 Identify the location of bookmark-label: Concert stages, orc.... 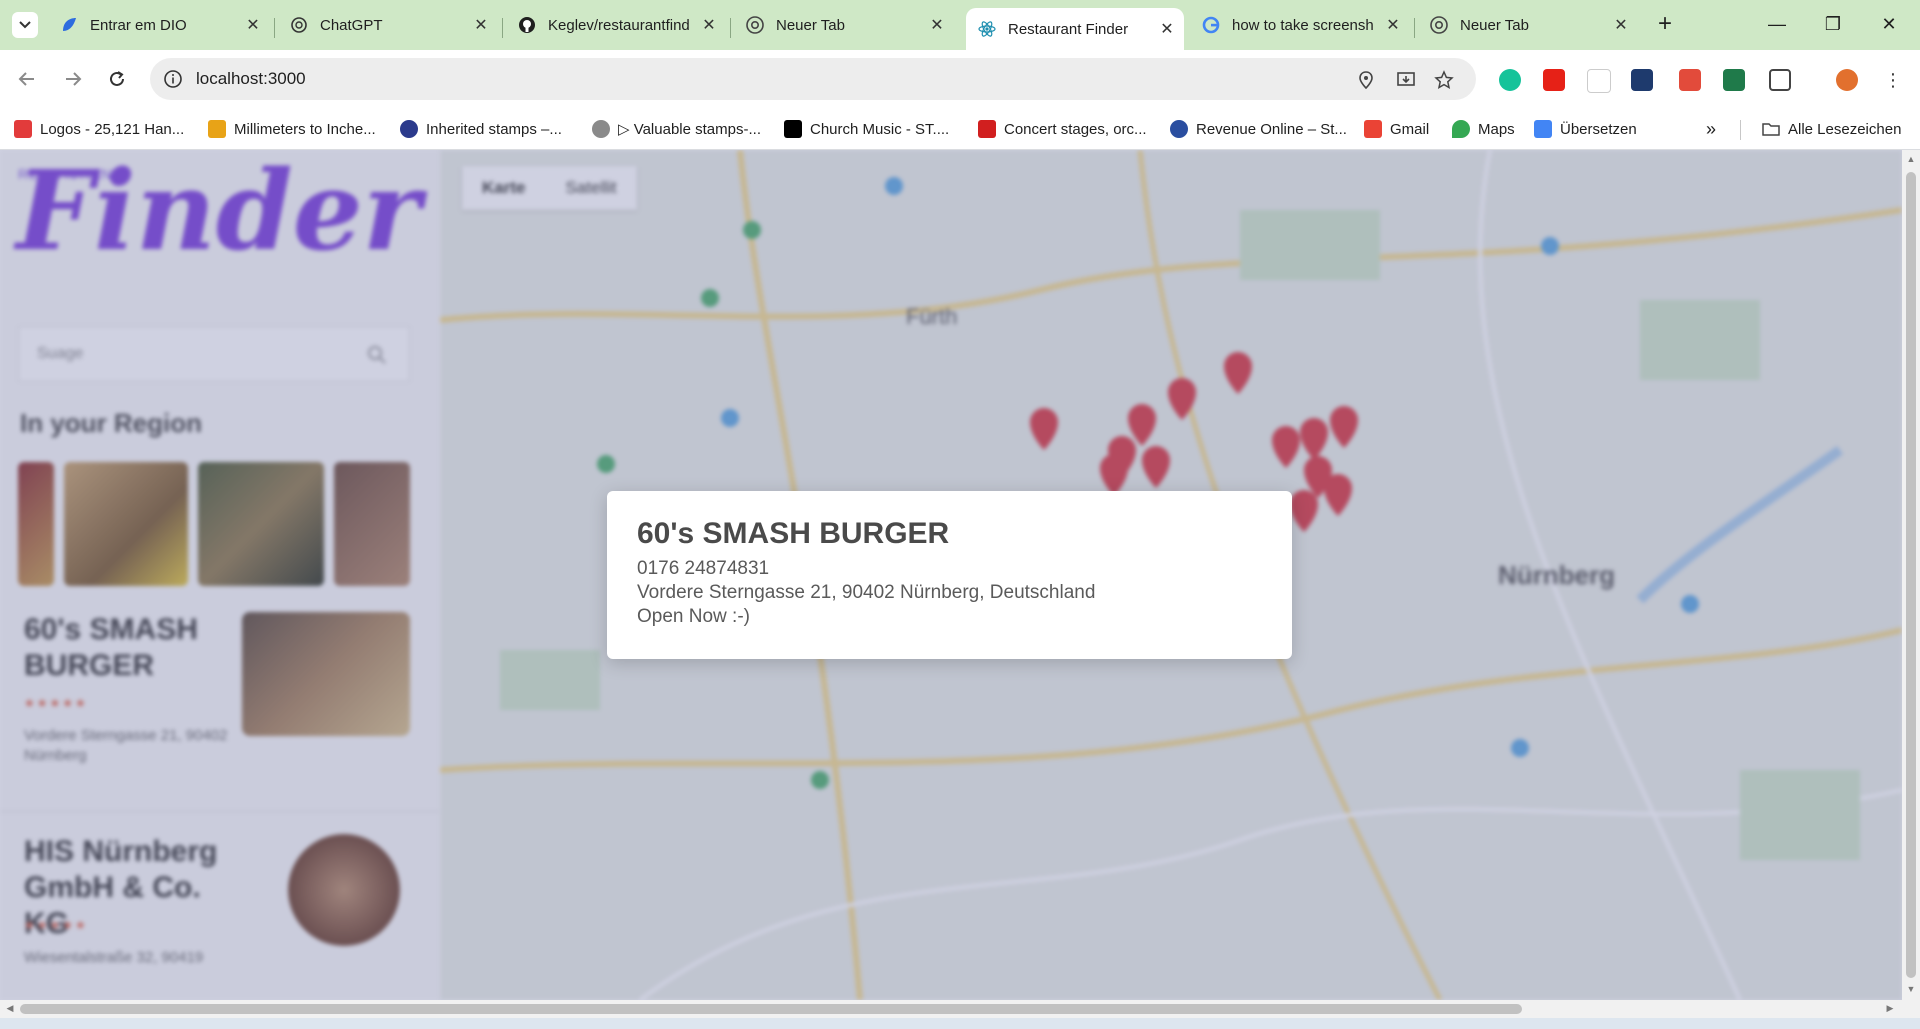
(1075, 129).